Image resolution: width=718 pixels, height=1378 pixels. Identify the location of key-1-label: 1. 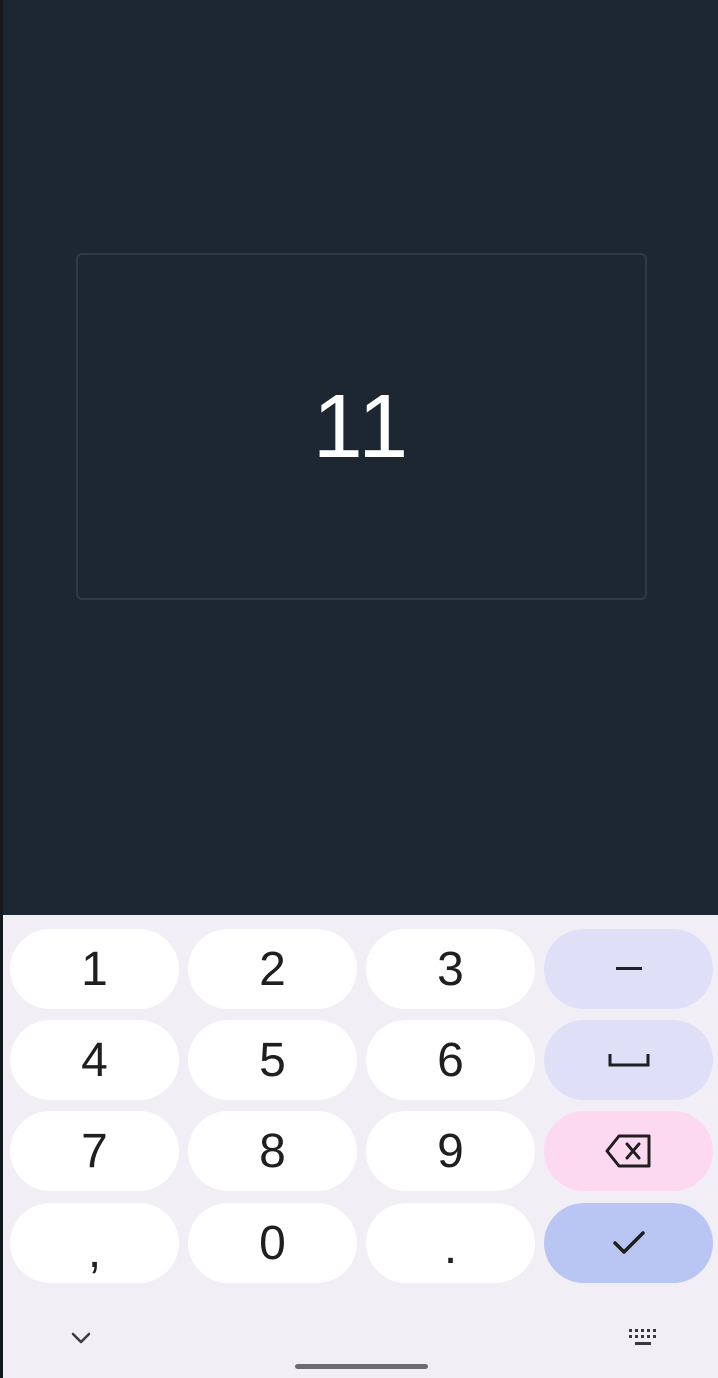
(94, 969).